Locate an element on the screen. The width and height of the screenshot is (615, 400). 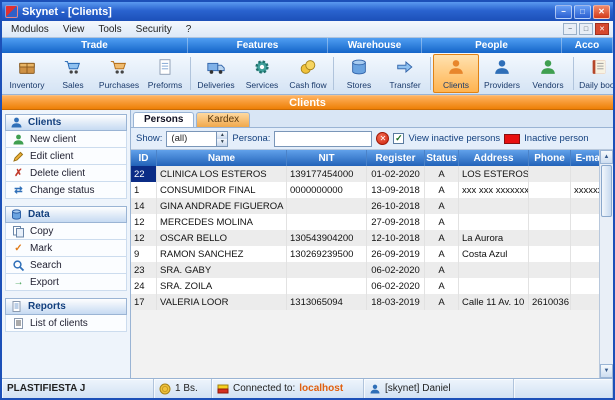
toolbar-button-clients: Clients is located at coordinates (456, 73).